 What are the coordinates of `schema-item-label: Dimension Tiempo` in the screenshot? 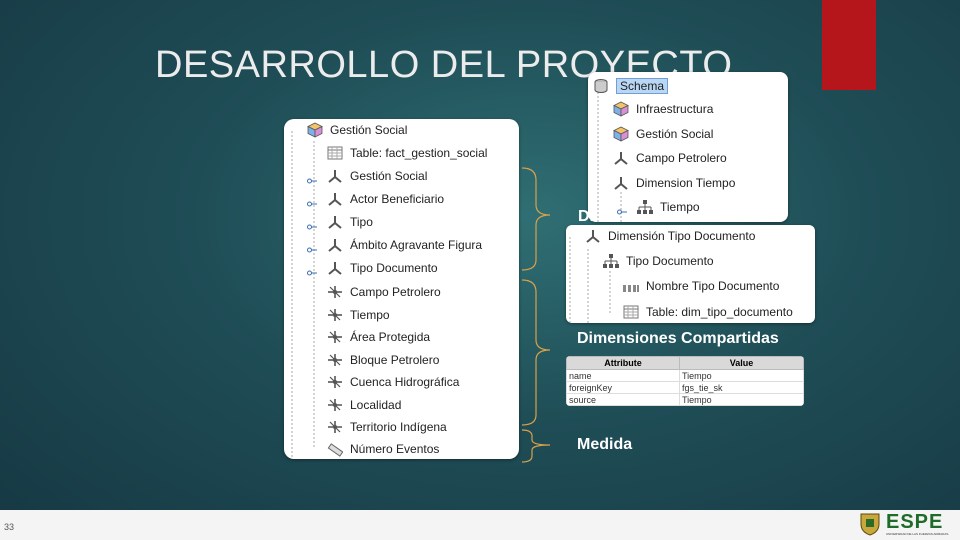 It's located at (686, 182).